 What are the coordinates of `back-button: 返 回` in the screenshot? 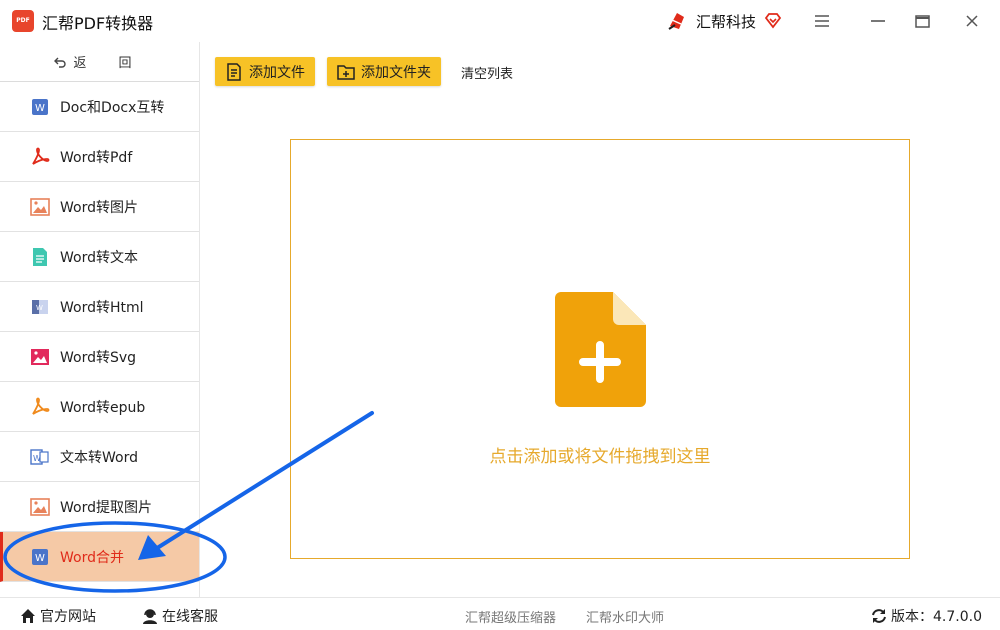 It's located at (99, 62).